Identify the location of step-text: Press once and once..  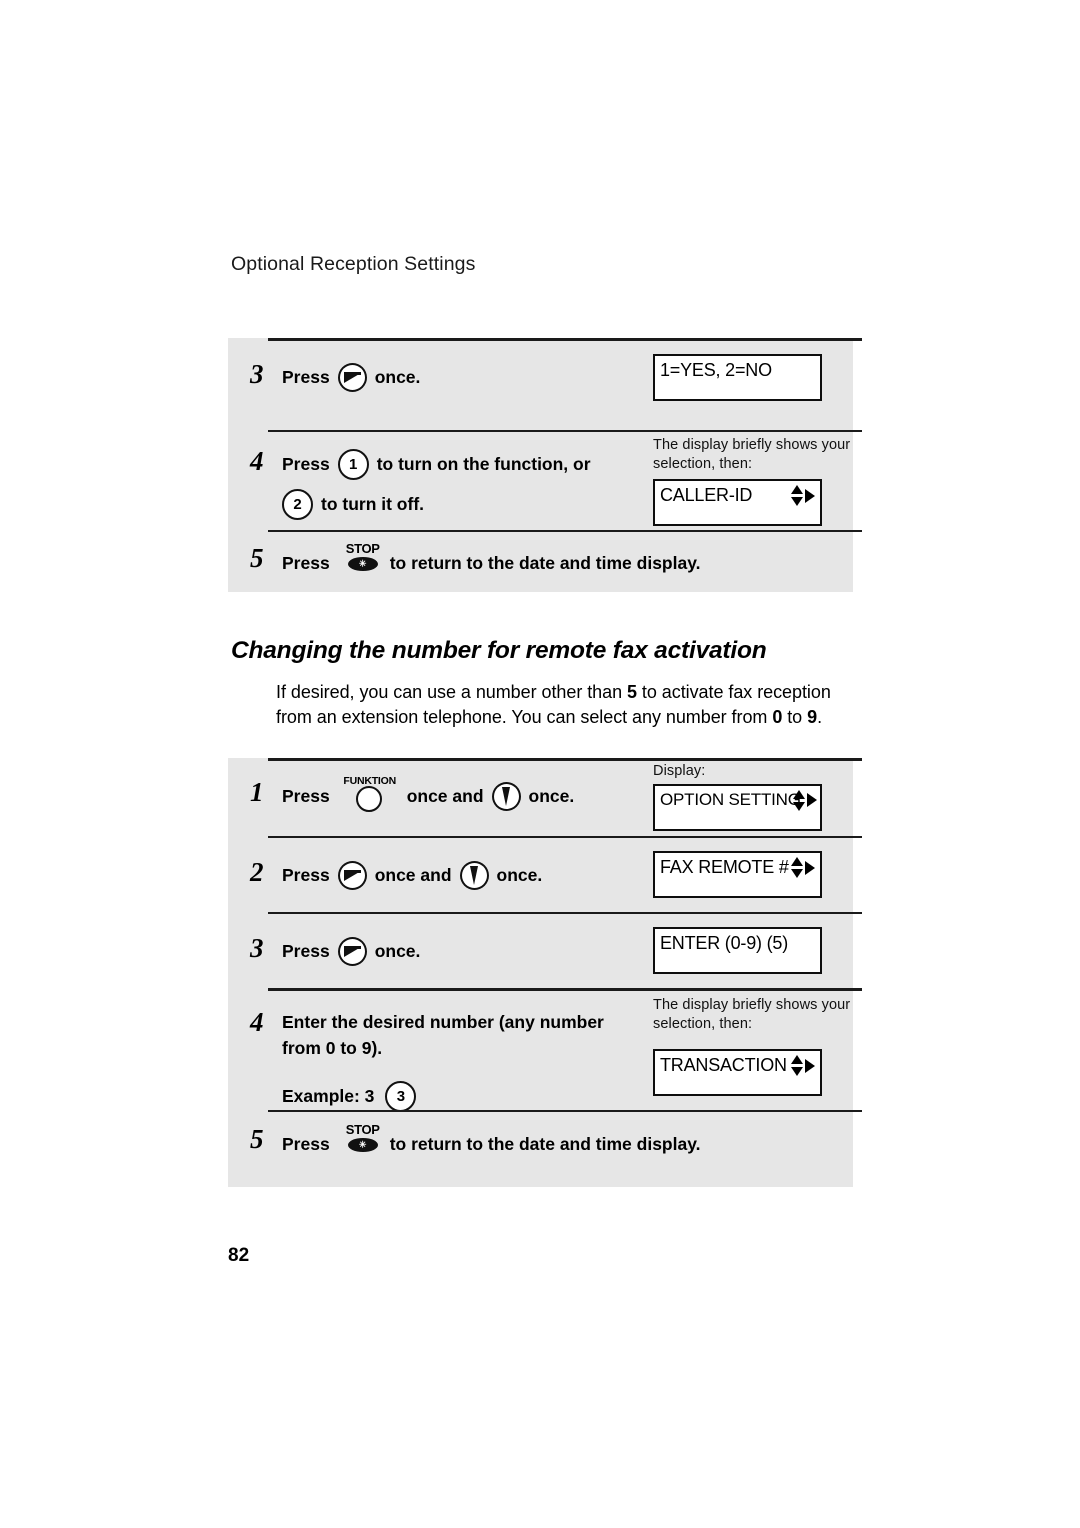
(412, 875).